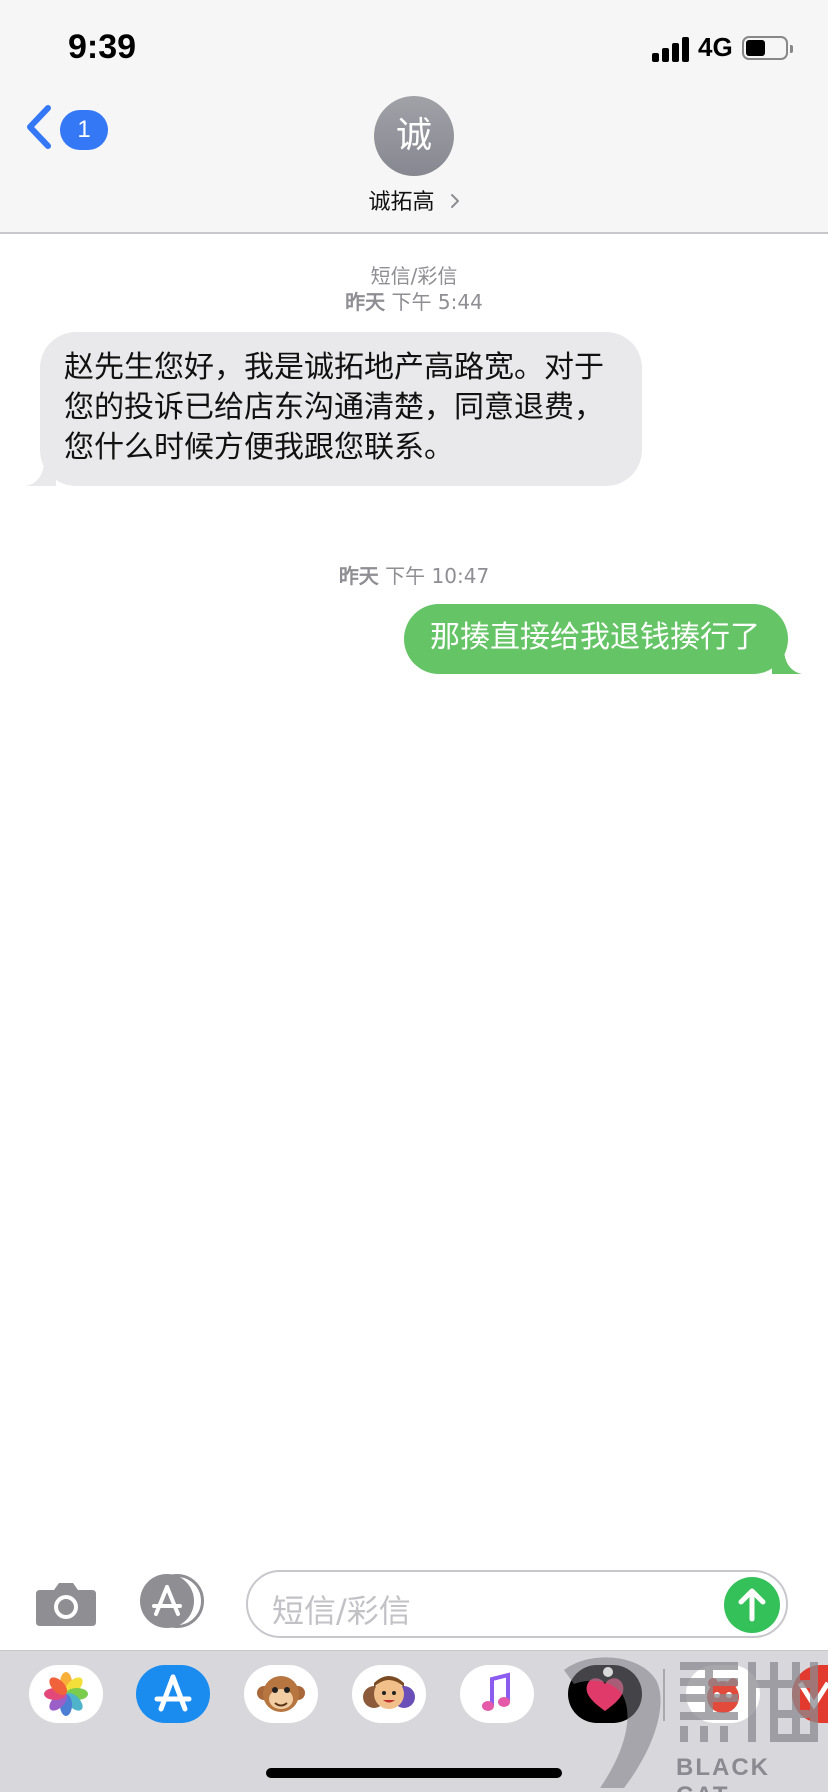 The width and height of the screenshot is (828, 1792). I want to click on photos-icon, so click(66, 1694).